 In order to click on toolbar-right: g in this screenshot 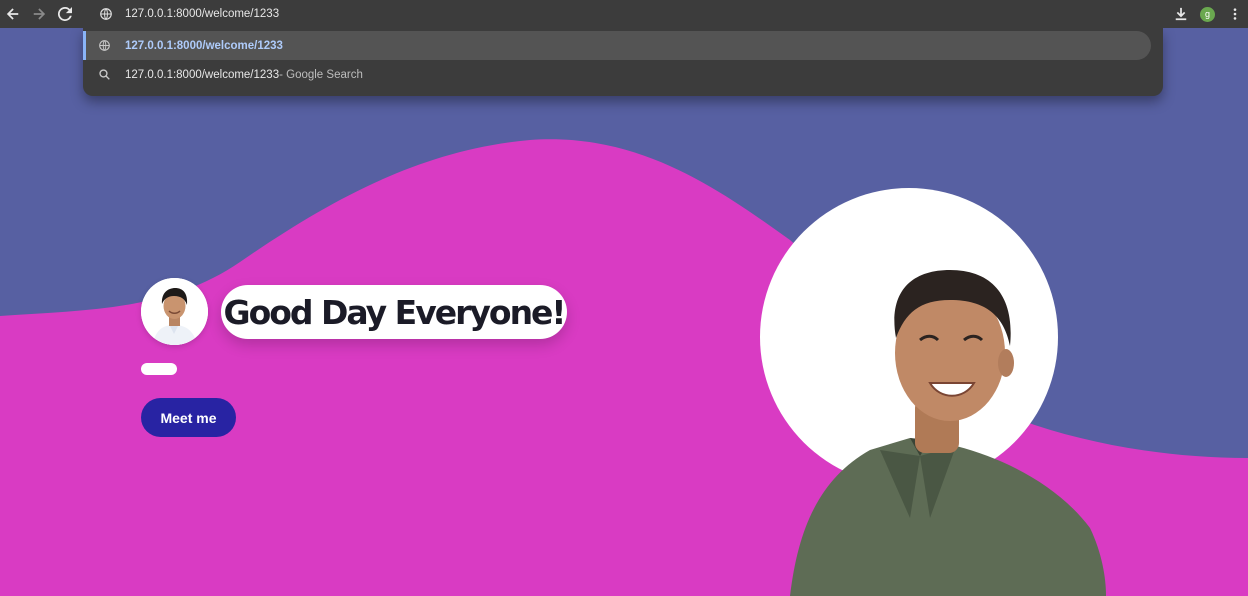, I will do `click(1207, 14)`.